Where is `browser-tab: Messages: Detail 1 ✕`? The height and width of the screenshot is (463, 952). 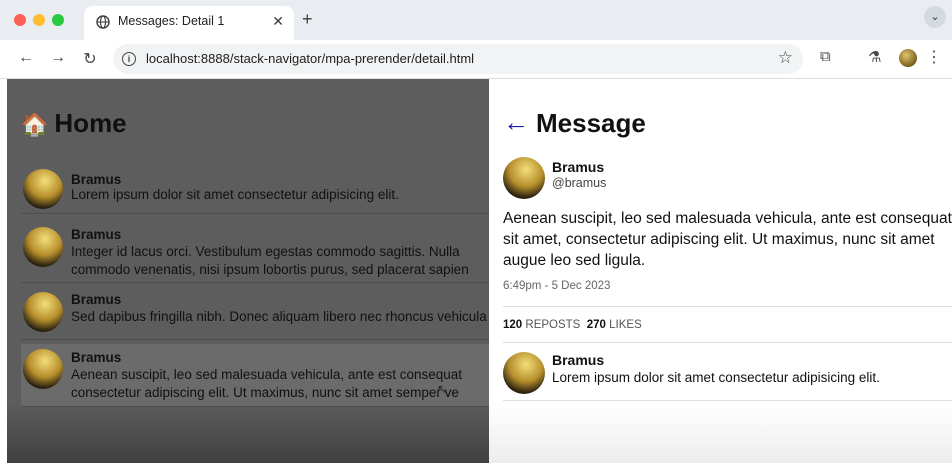 browser-tab: Messages: Detail 1 ✕ is located at coordinates (189, 23).